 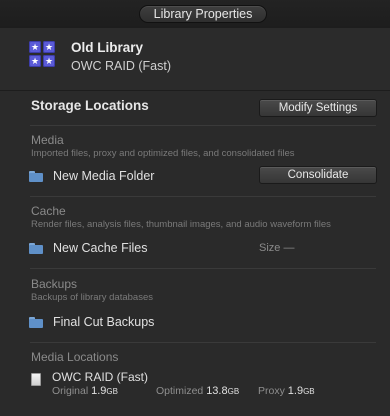 What do you see at coordinates (54, 284) in the screenshot?
I see `backups-section-title: Backups` at bounding box center [54, 284].